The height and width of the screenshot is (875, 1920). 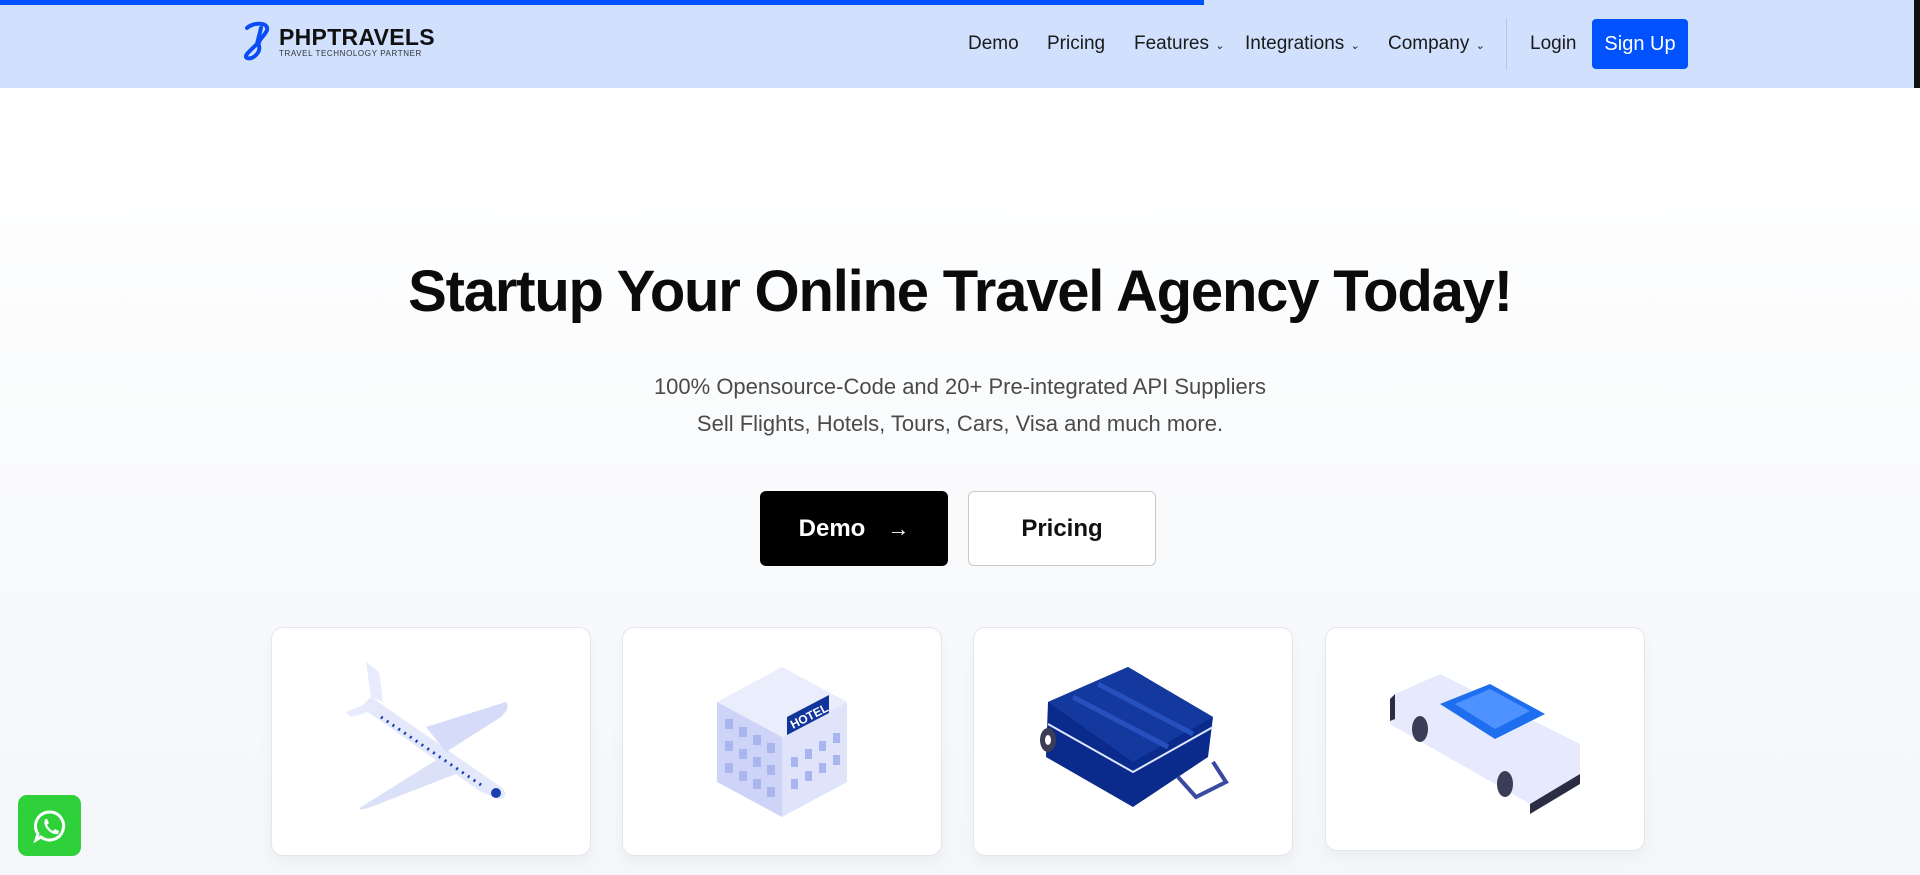 I want to click on nav-integrations-label: Integrations, so click(x=1295, y=43).